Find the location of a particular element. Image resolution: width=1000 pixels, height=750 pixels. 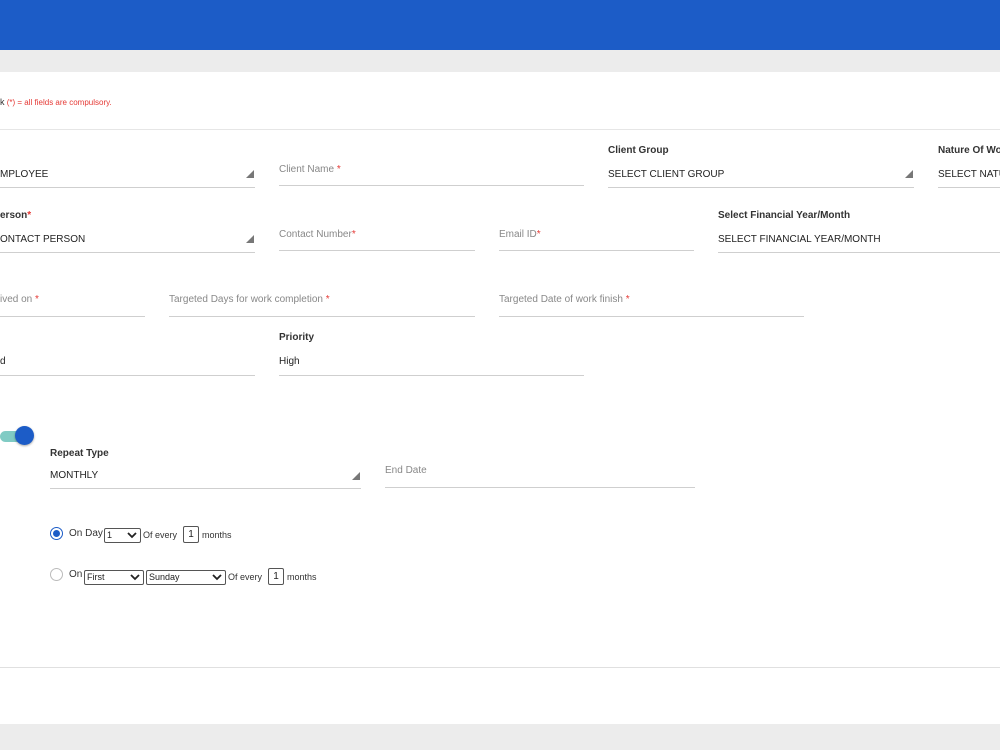

end-date-input: End Date is located at coordinates (406, 470).